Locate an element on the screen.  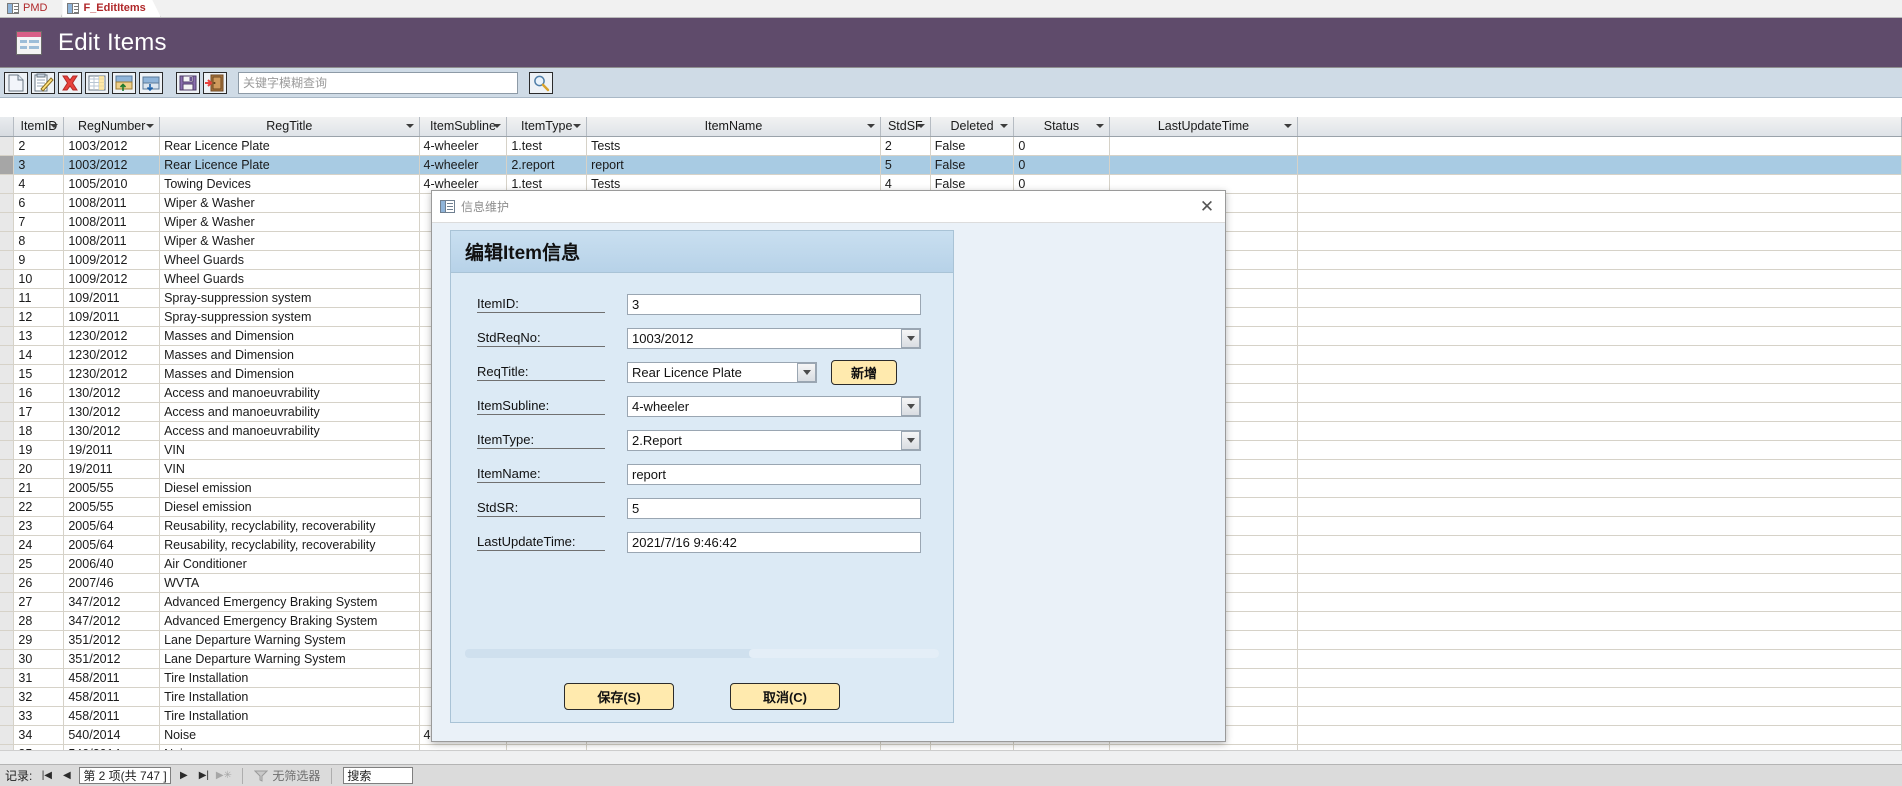
cell-regnumber: 2006/40 is located at coordinates (112, 564).